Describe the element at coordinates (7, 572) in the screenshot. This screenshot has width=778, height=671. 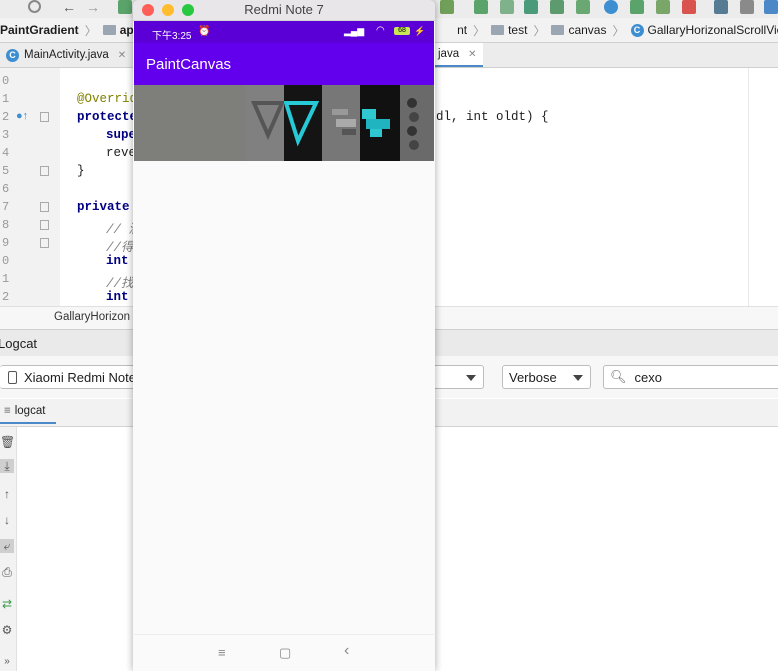
I see `print-icon: ⎙` at that location.